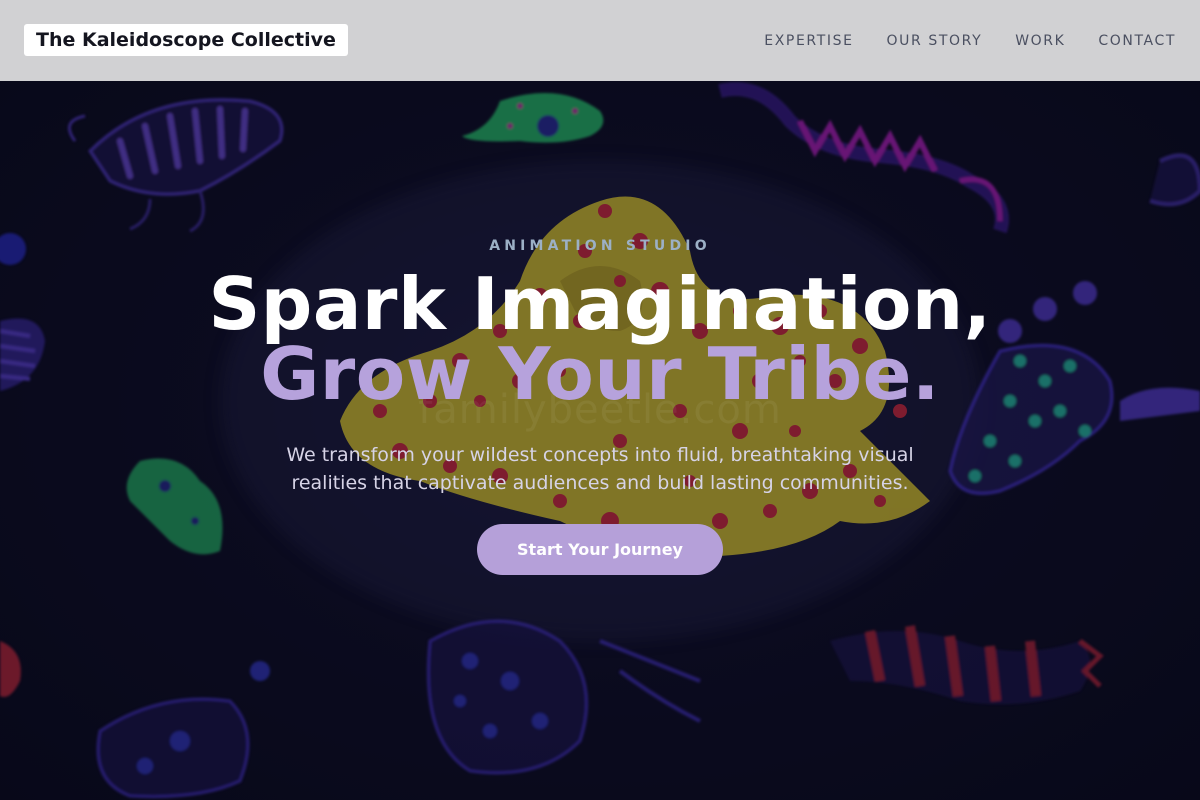 This screenshot has width=1200, height=800. Describe the element at coordinates (935, 41) in the screenshot. I see `nav-link-our-story: OUR STORY` at that location.